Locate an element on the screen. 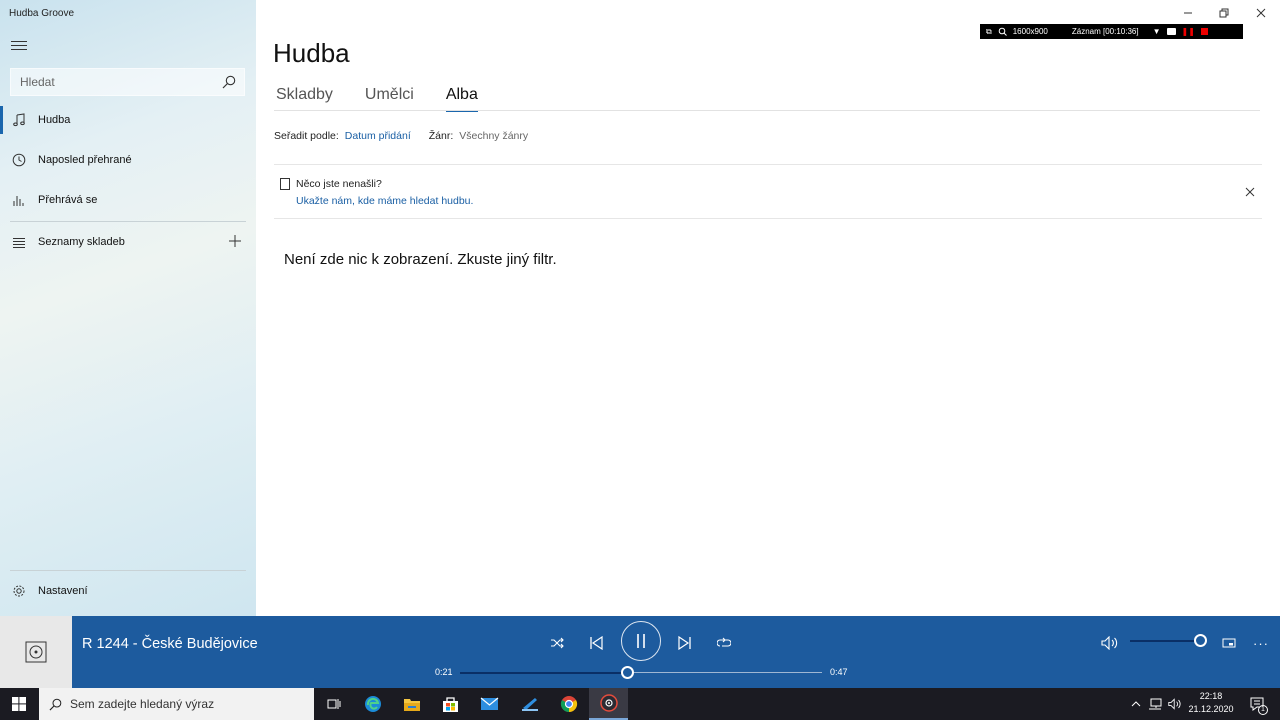 The width and height of the screenshot is (1280, 720). tab-bar: Skladby Umělci Alba is located at coordinates (393, 99).